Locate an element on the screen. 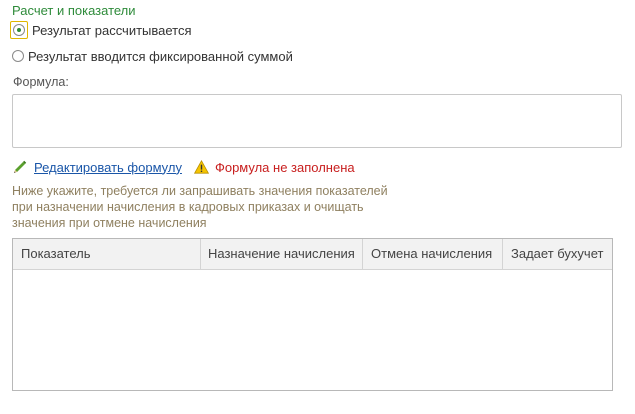 Image resolution: width=635 pixels, height=414 pixels. radio-focus-frame is located at coordinates (19, 30).